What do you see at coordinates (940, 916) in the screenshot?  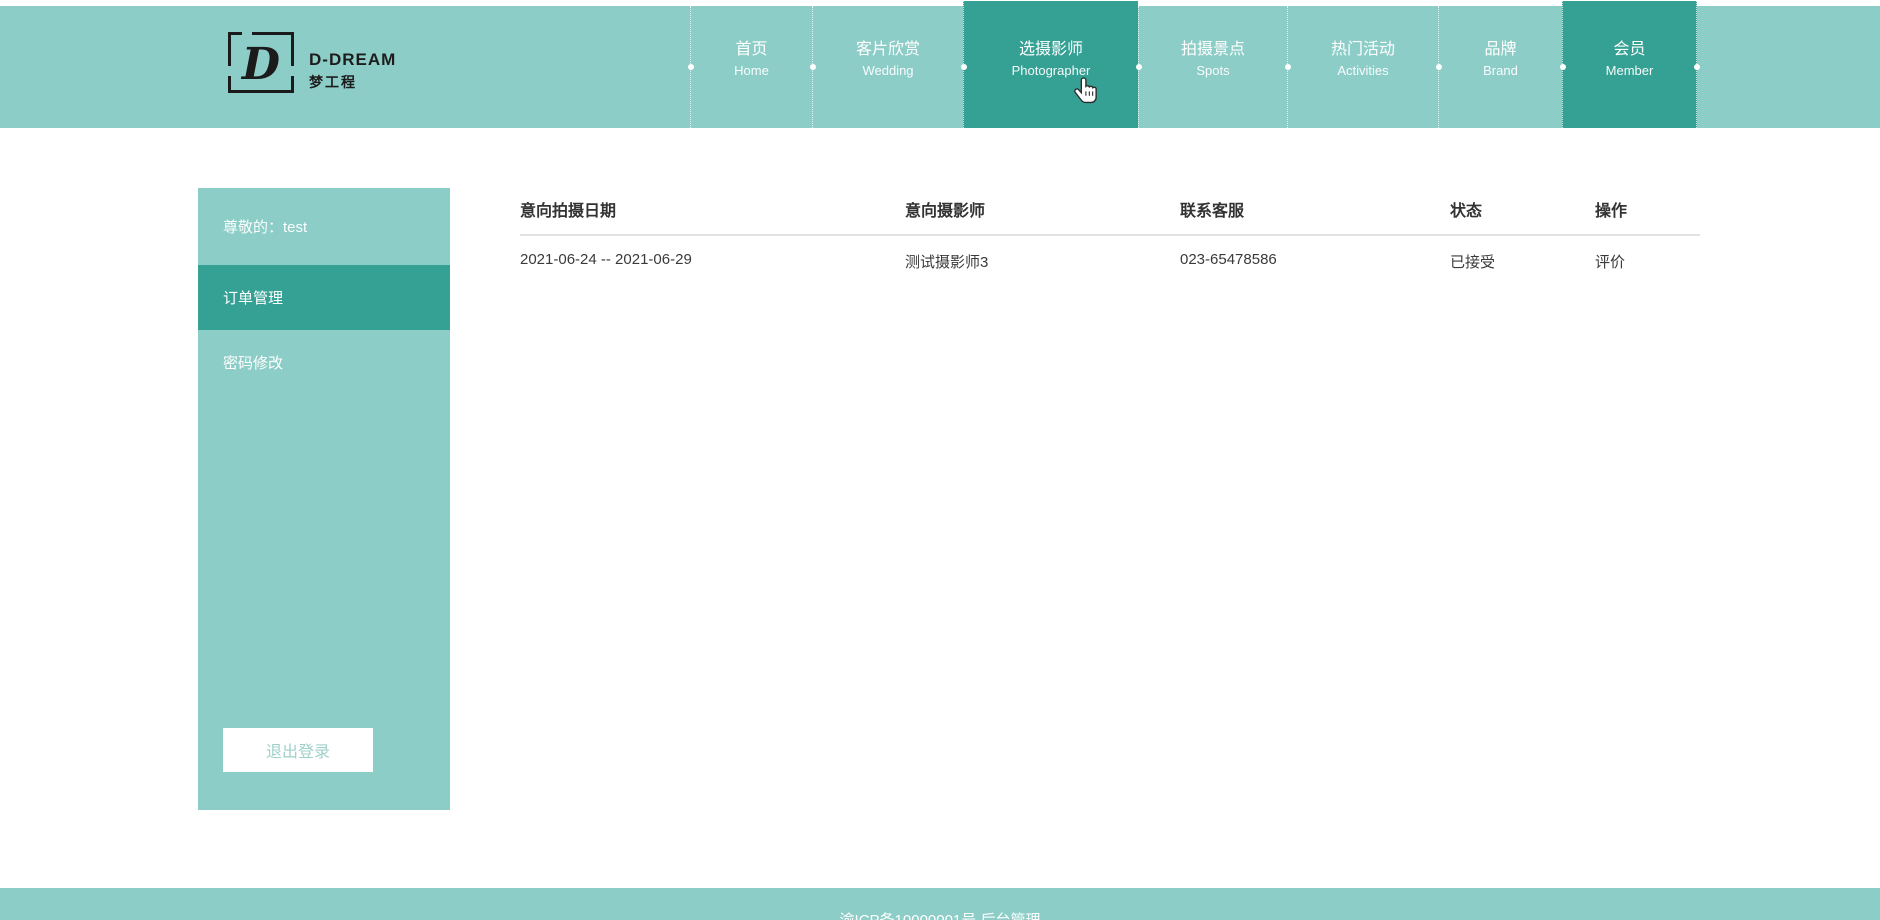 I see `footer-text: 渝ICP备10000001号 后台管理` at bounding box center [940, 916].